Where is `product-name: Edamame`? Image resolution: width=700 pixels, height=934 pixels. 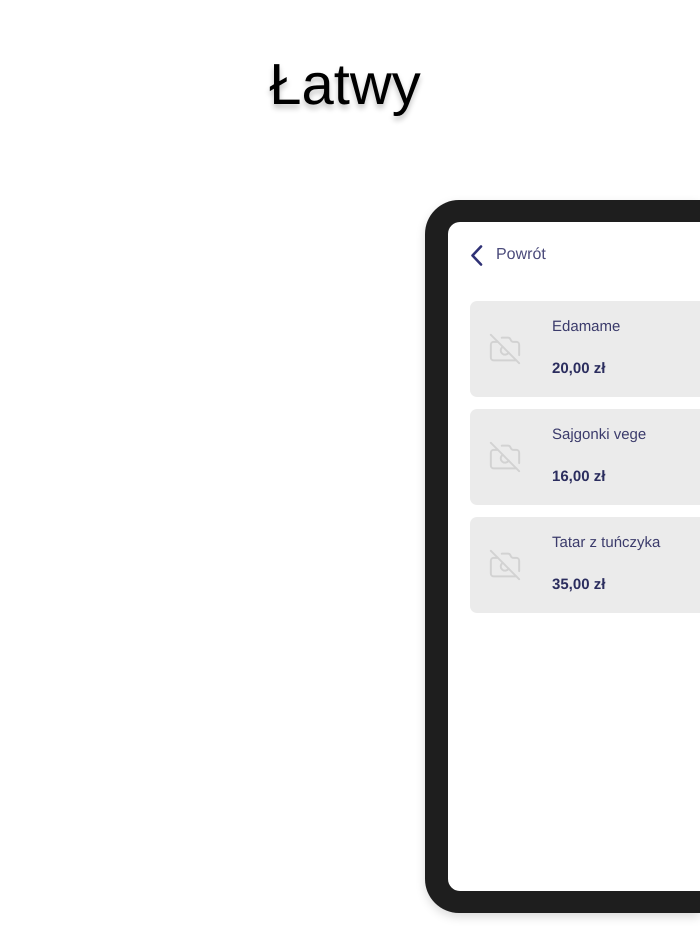 product-name: Edamame is located at coordinates (586, 327).